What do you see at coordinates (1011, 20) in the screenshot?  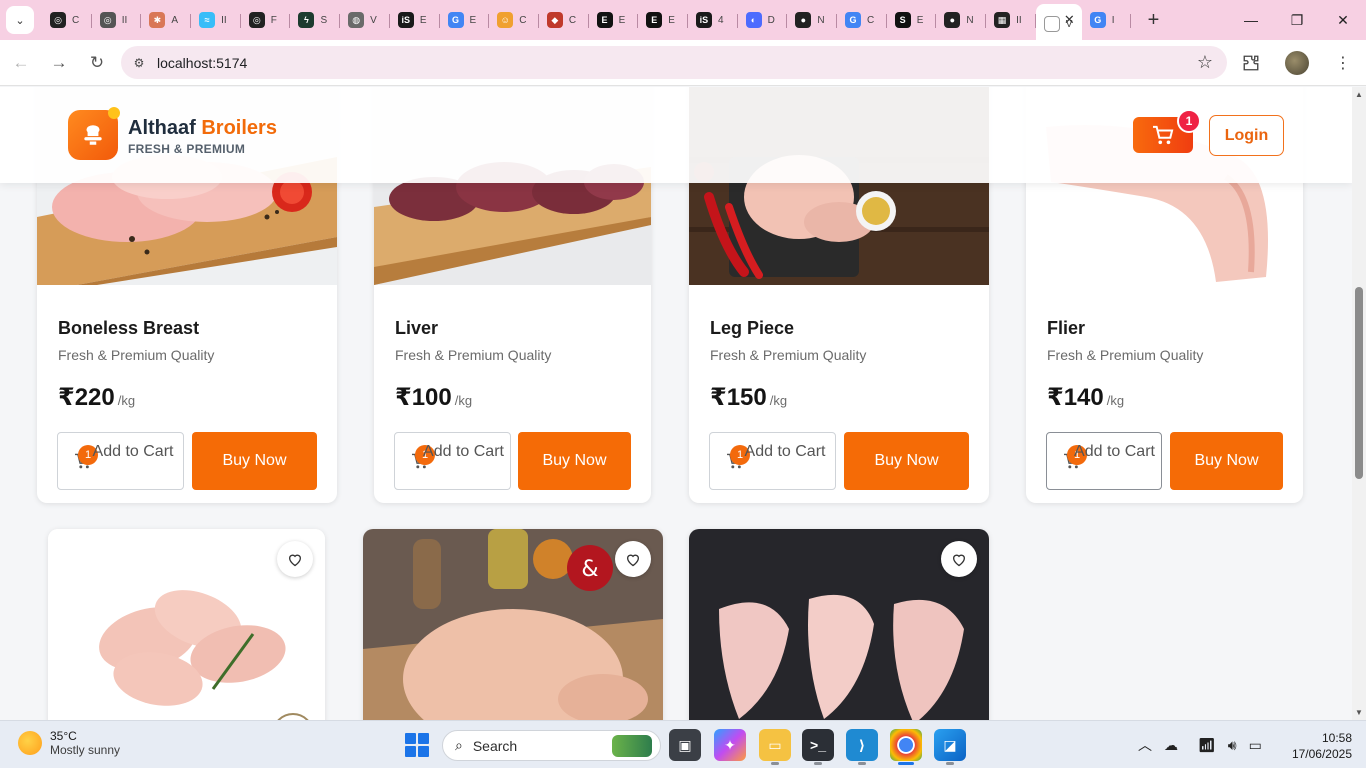 I see `browser-tab: ▦ II` at bounding box center [1011, 20].